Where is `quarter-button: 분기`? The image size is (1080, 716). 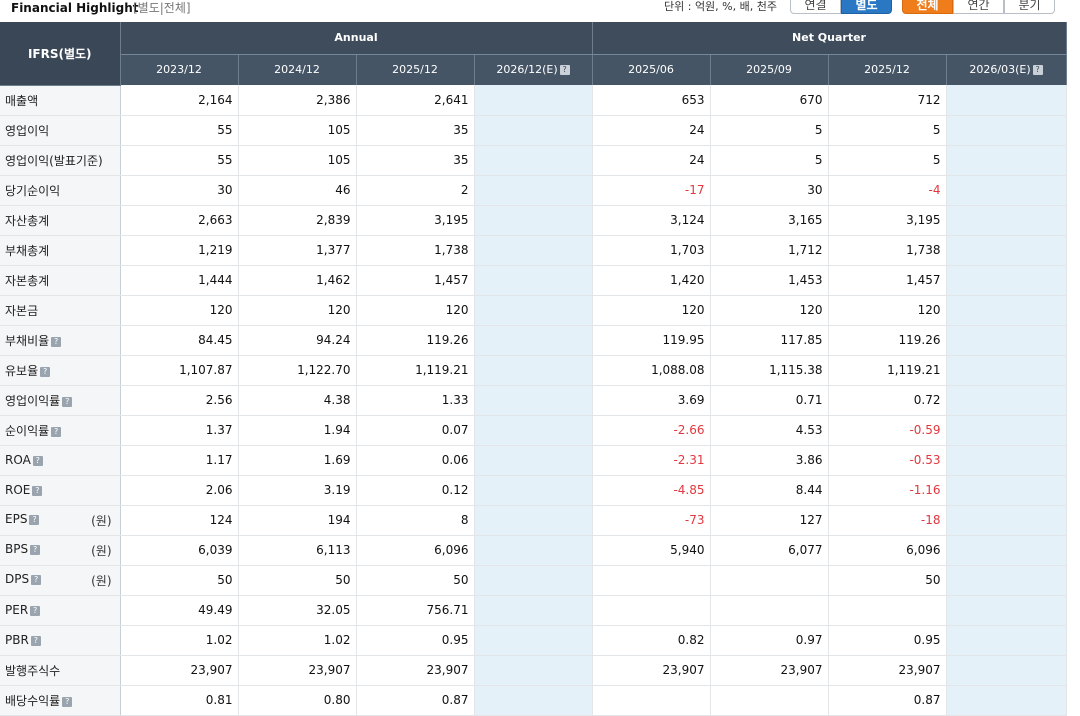 quarter-button: 분기 is located at coordinates (1029, 7).